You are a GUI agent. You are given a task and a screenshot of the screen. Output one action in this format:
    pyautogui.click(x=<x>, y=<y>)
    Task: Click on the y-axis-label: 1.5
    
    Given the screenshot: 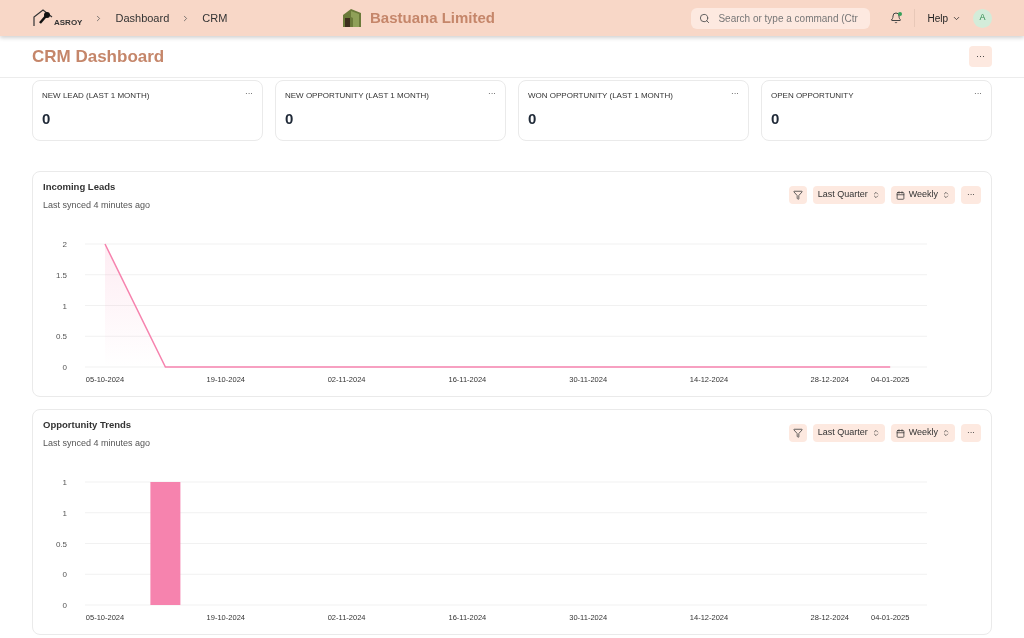 What is the action you would take?
    pyautogui.click(x=61, y=275)
    